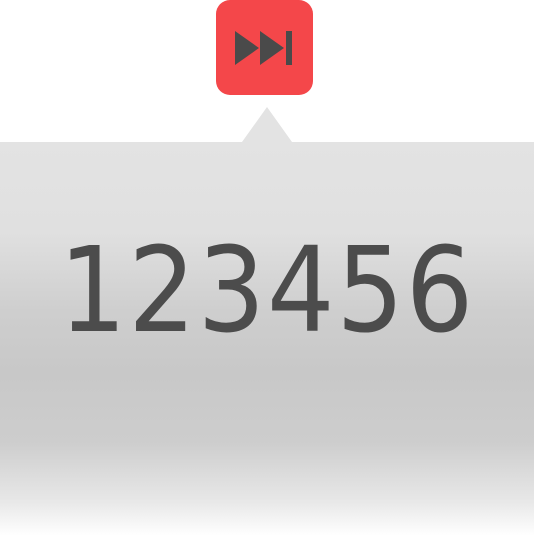  I want to click on popover-arrow, so click(267, 124).